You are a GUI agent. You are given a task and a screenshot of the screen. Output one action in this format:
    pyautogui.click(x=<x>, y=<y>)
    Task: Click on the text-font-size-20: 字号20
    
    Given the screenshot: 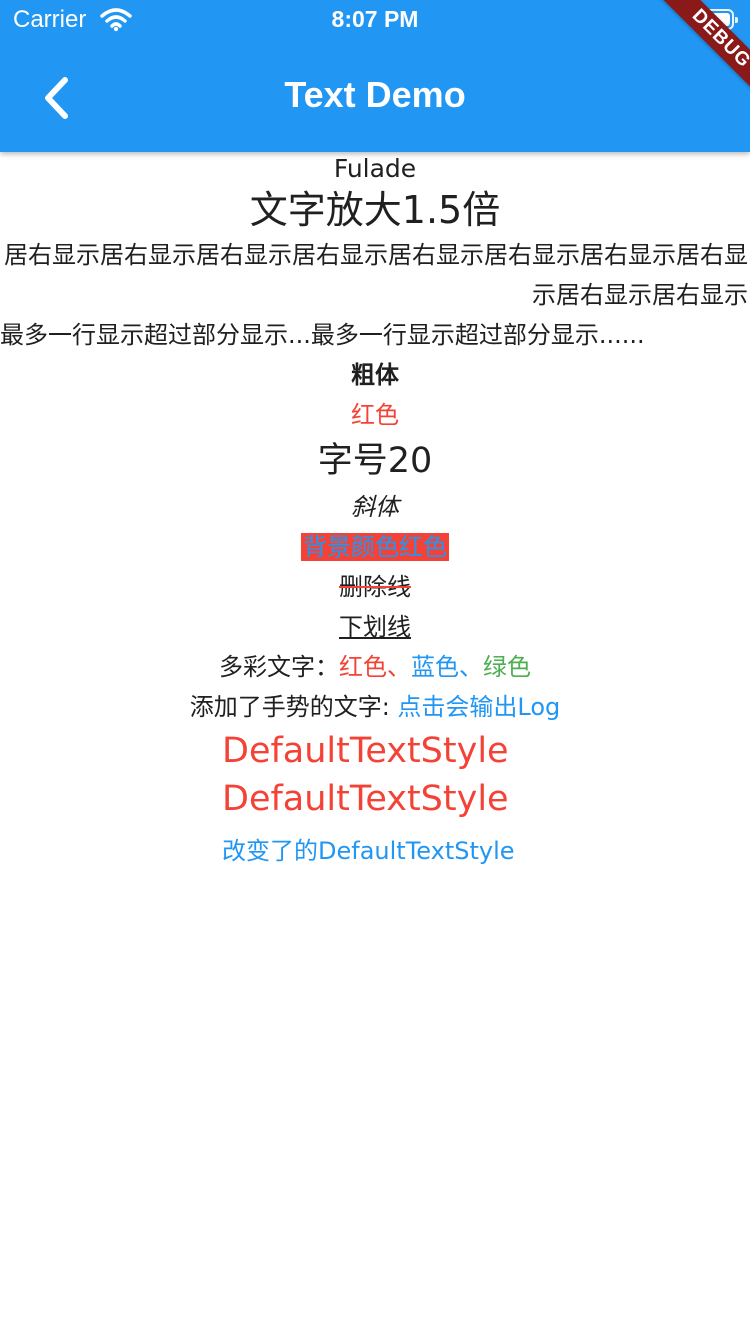 What is the action you would take?
    pyautogui.click(x=375, y=461)
    